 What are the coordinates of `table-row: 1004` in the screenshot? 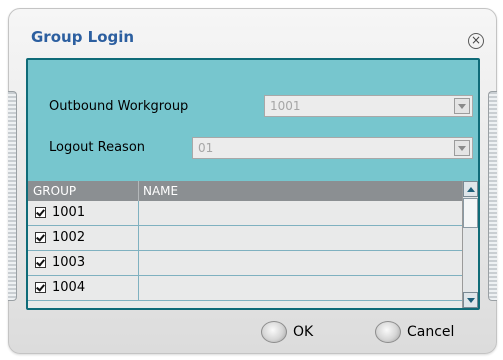 It's located at (245, 288).